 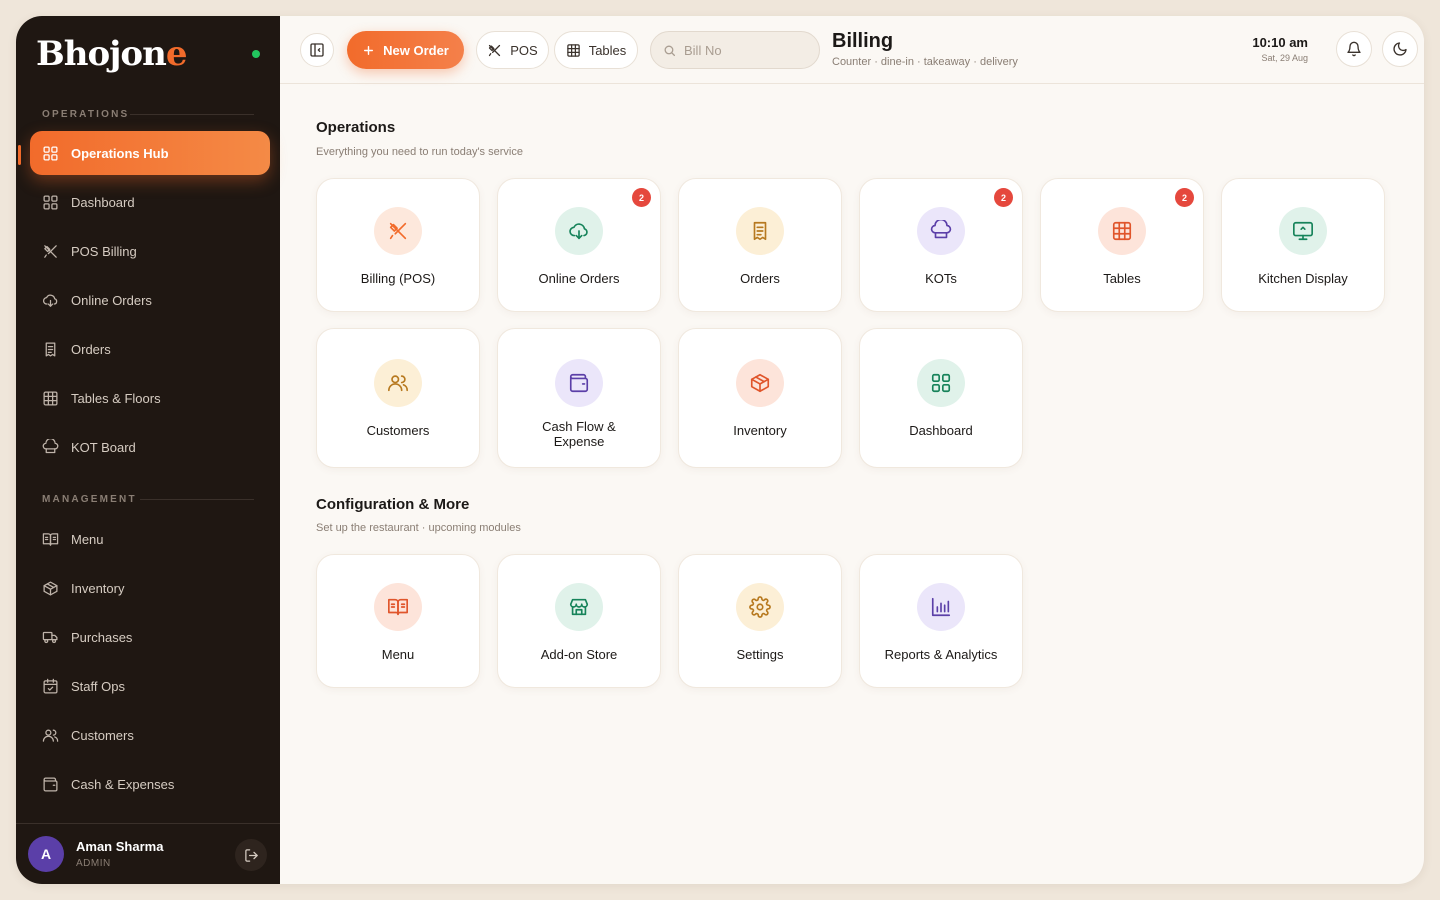 What do you see at coordinates (150, 686) in the screenshot?
I see `sidebar-item-staff-ops: Staff Ops` at bounding box center [150, 686].